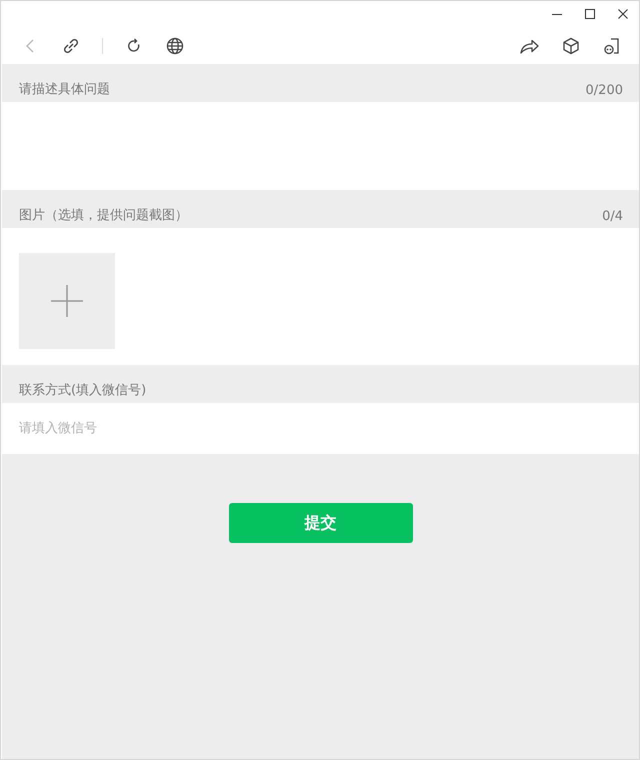  I want to click on field-label: 联系方式(填入微信号), so click(82, 390).